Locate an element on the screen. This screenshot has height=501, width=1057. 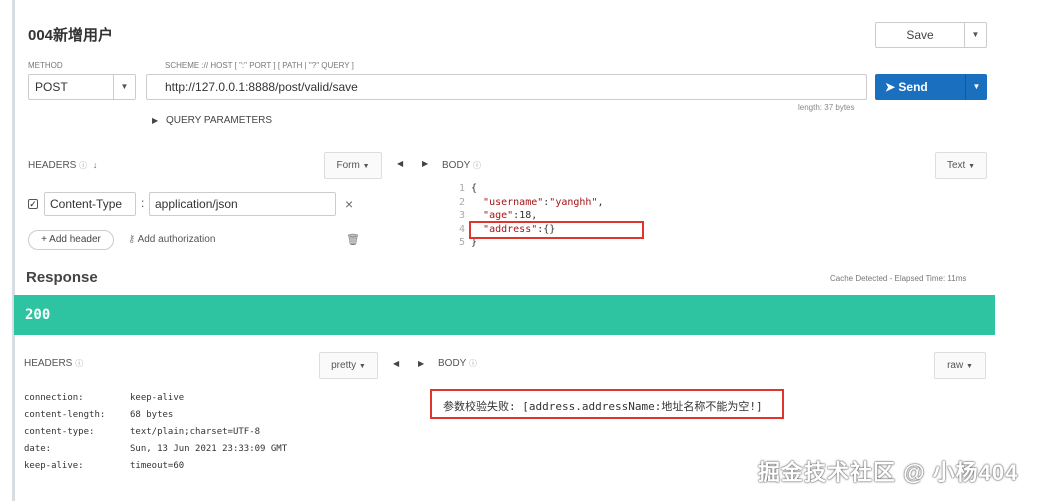
key-icon: ⚷ is located at coordinates (132, 239).